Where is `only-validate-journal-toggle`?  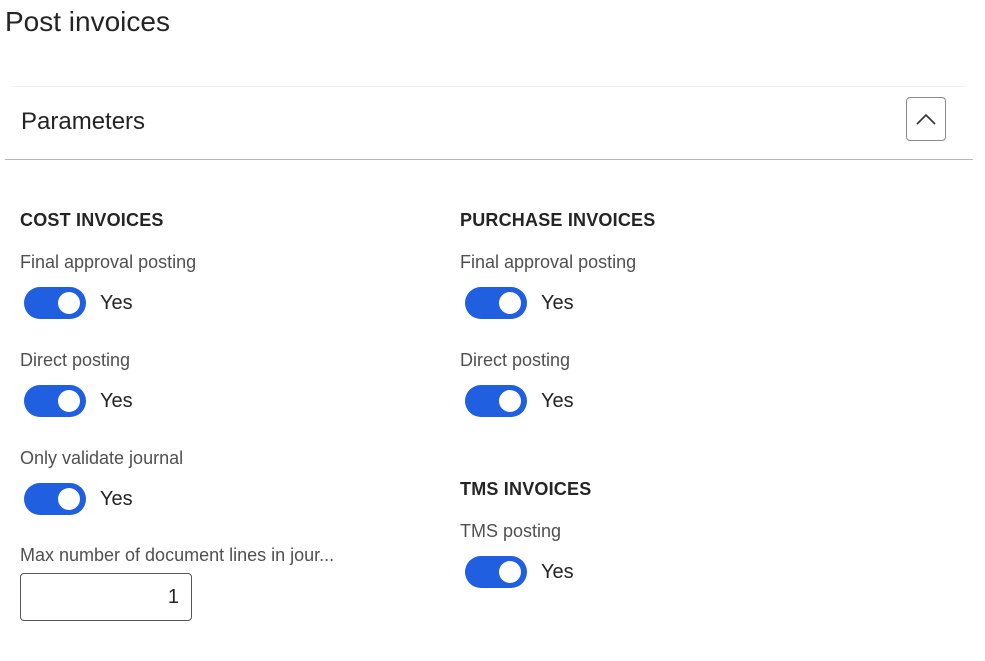 only-validate-journal-toggle is located at coordinates (55, 499).